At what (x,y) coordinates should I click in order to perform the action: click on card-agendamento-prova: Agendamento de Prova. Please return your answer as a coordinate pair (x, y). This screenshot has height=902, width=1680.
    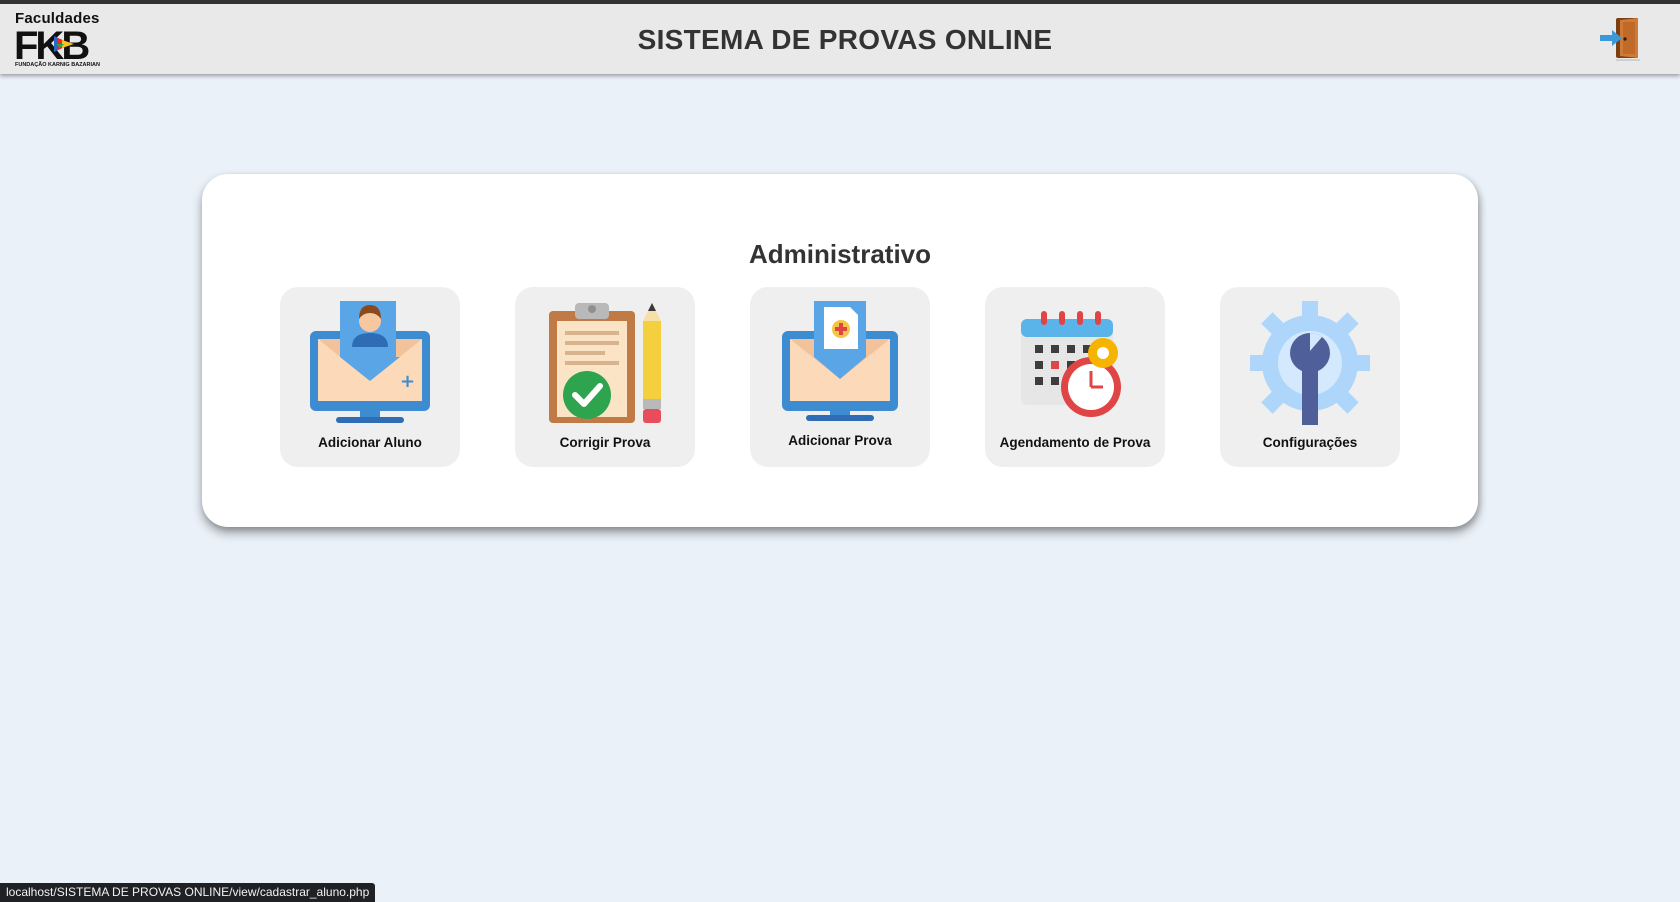
    Looking at the image, I should click on (1075, 377).